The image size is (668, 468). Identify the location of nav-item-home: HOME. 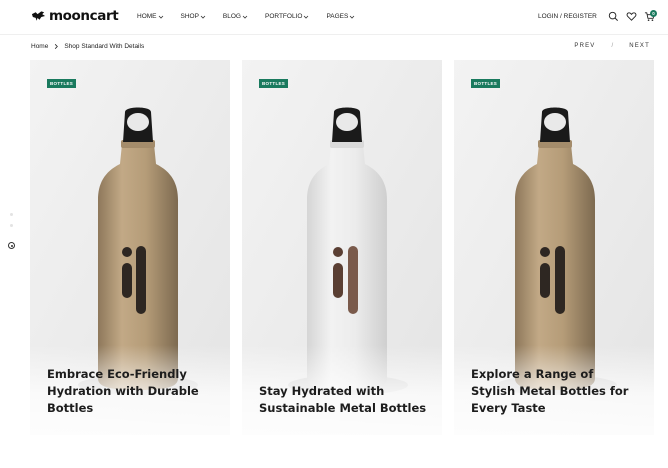
(150, 16).